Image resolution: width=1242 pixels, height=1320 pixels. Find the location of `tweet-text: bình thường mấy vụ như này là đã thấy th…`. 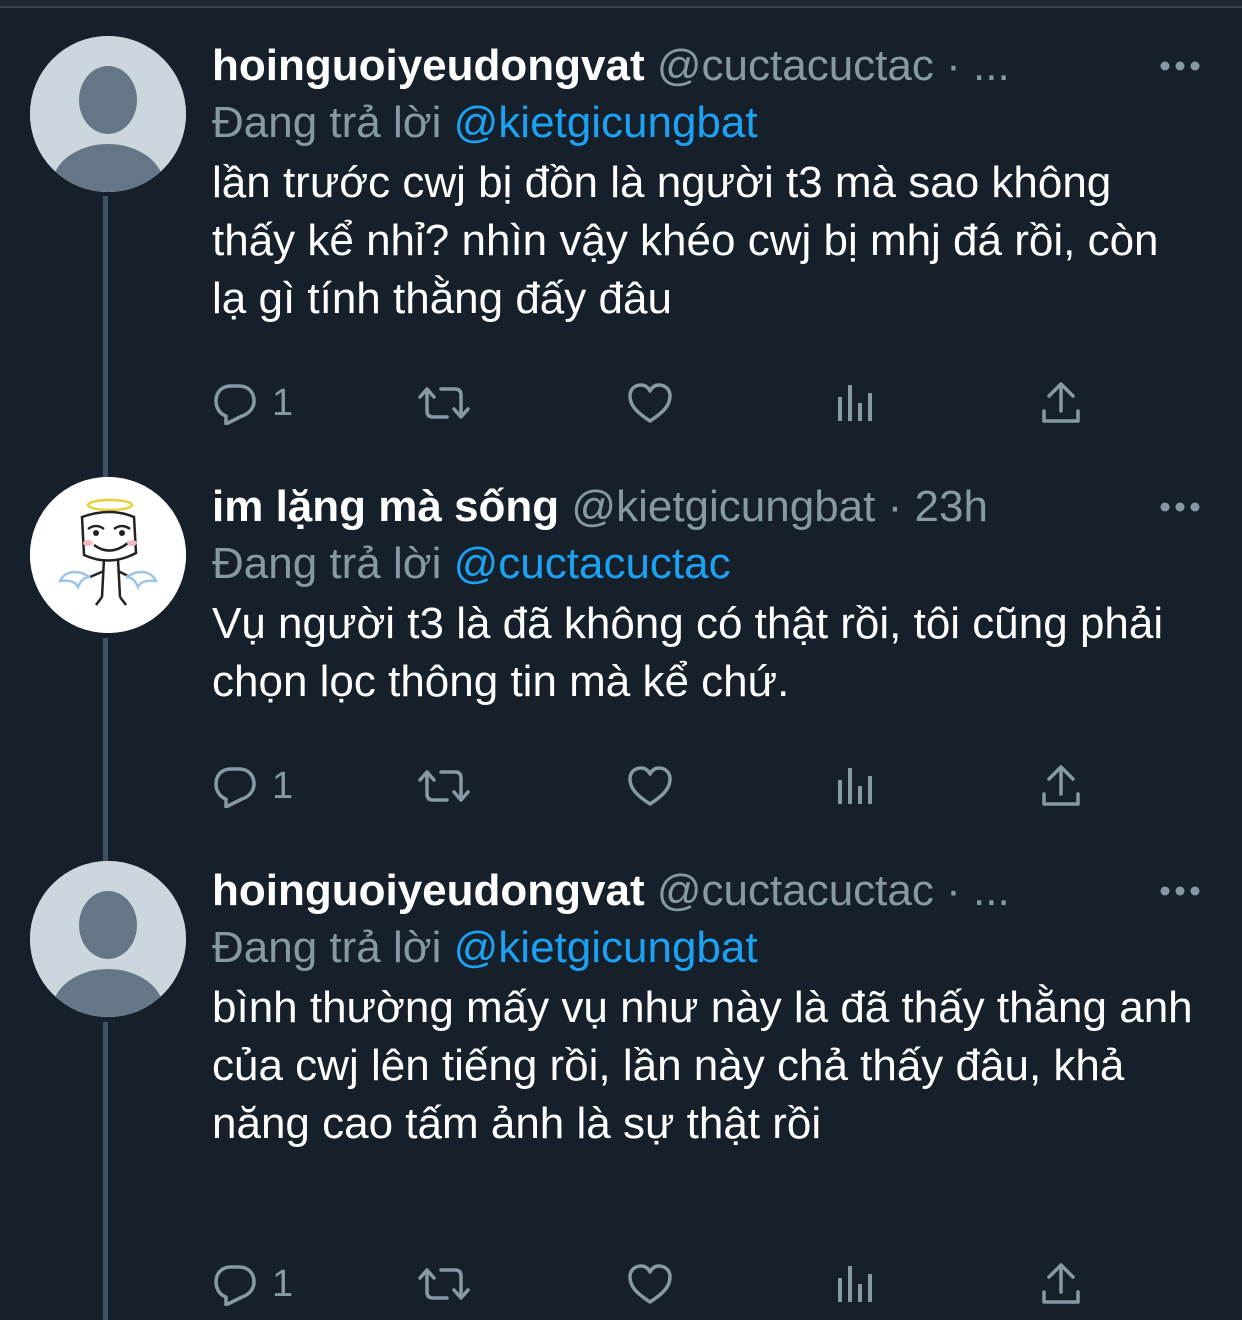

tweet-text: bình thường mấy vụ như này là đã thấy th… is located at coordinates (702, 1065).